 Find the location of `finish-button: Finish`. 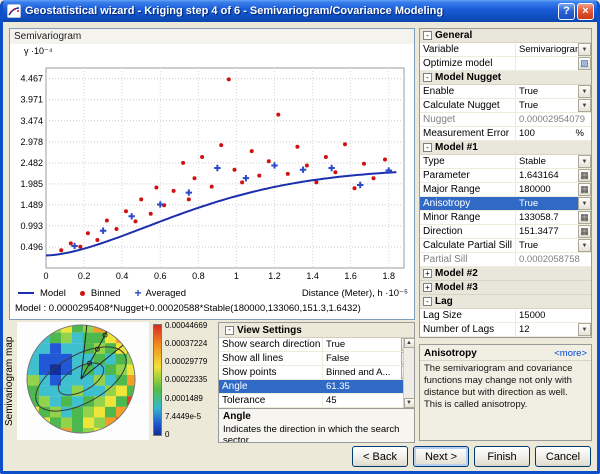

finish-button: Finish is located at coordinates (502, 456).